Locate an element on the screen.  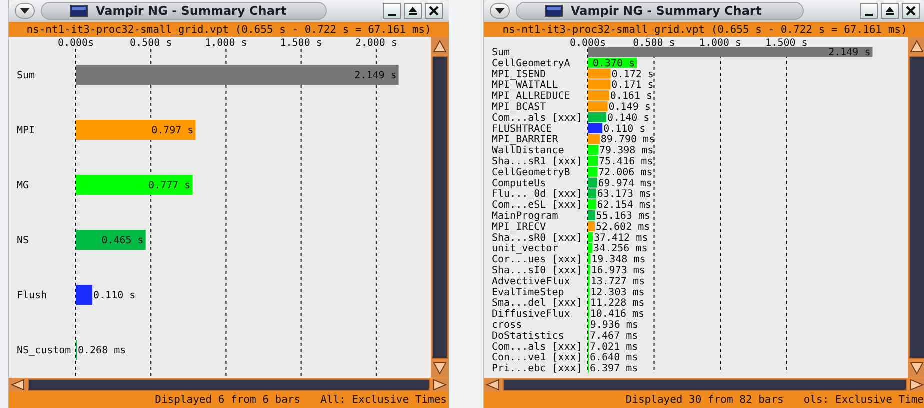
value-label: 7.467 ms is located at coordinates (614, 336).